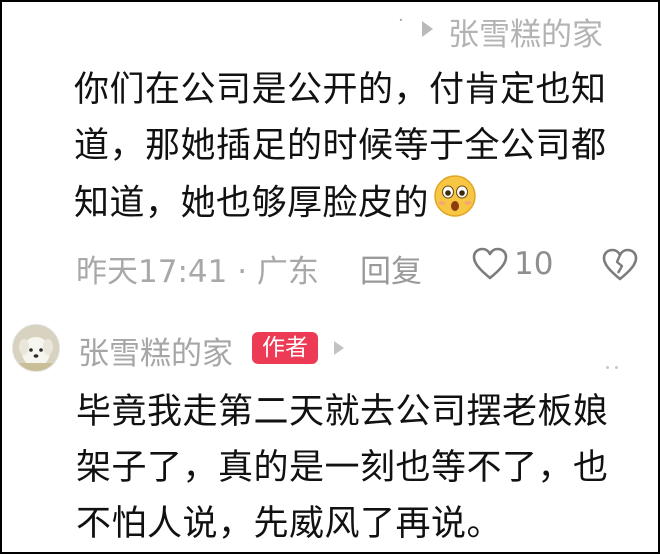 The image size is (660, 554). Describe the element at coordinates (534, 264) in the screenshot. I see `like-count: 10` at that location.